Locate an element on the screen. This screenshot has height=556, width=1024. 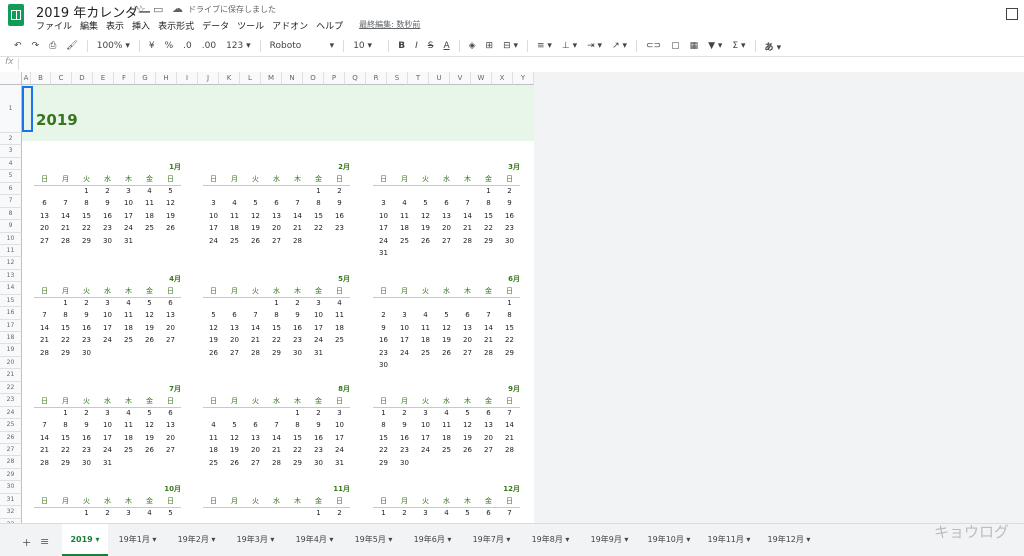
day-cell: 19 is located at coordinates (446, 340).